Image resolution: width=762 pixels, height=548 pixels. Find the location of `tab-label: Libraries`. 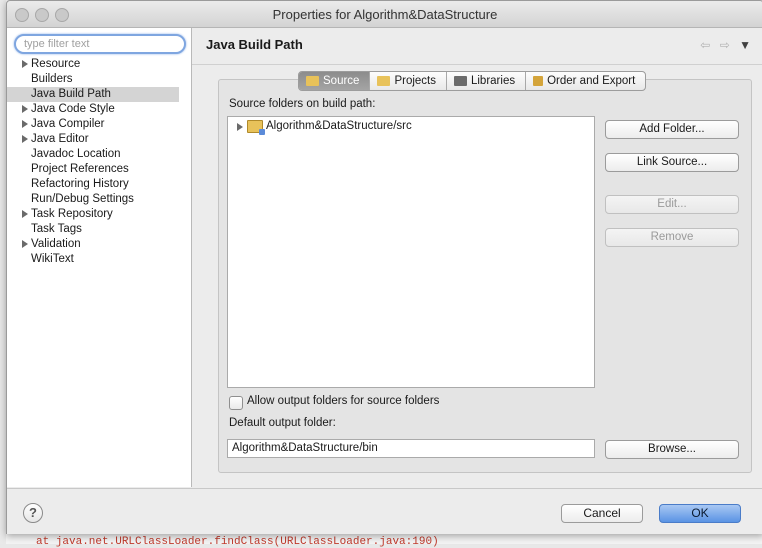

tab-label: Libraries is located at coordinates (493, 81).